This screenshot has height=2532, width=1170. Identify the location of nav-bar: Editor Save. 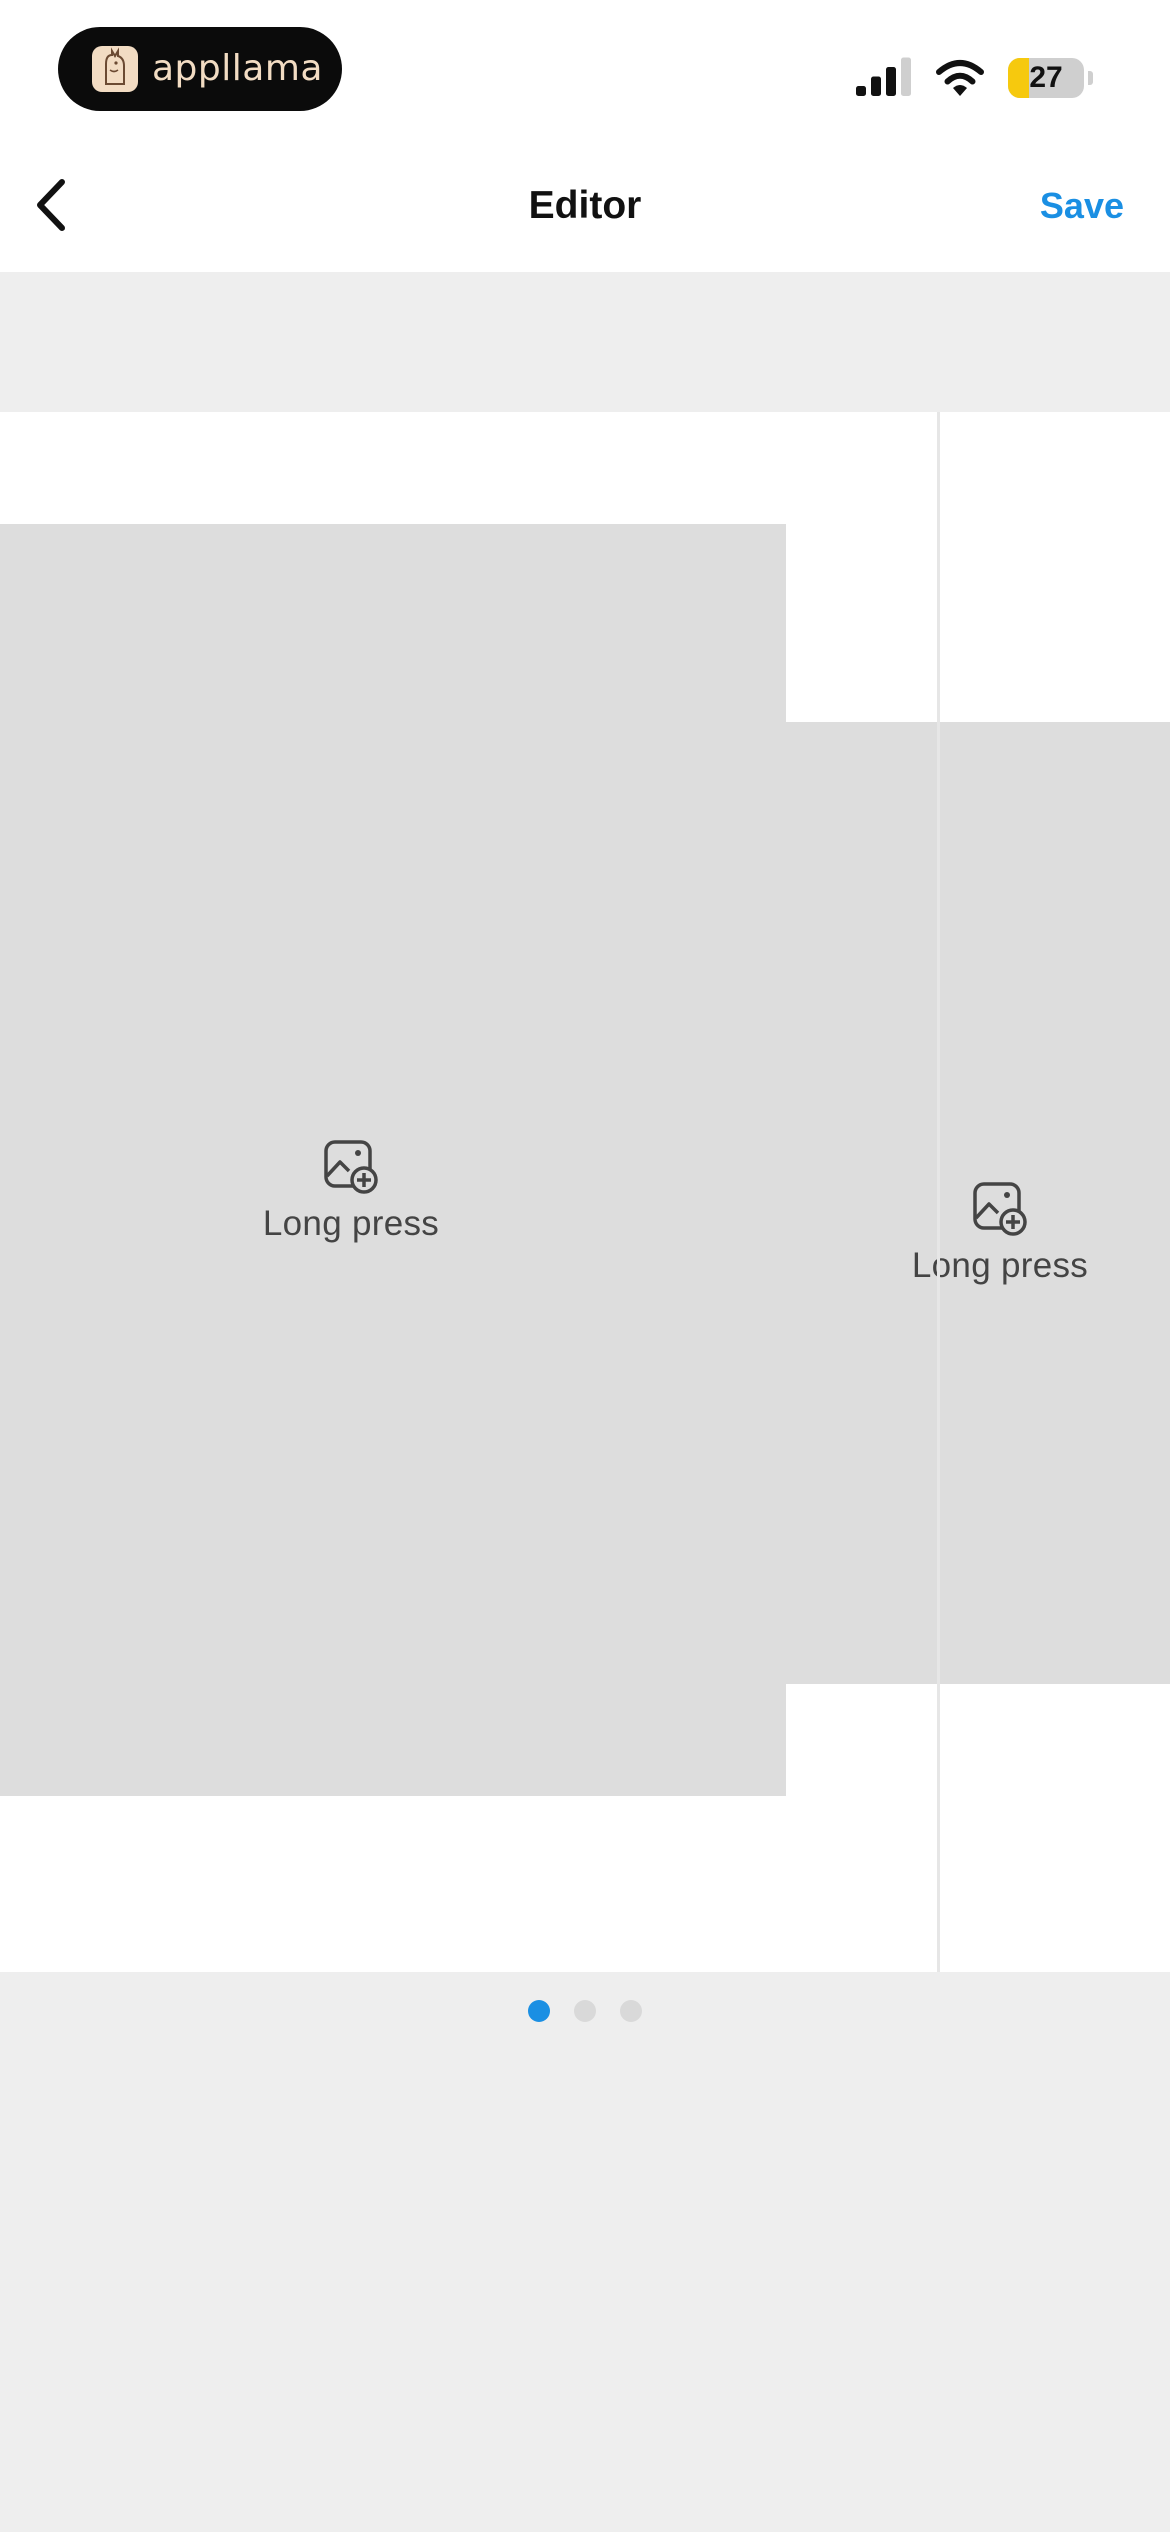
(585, 206).